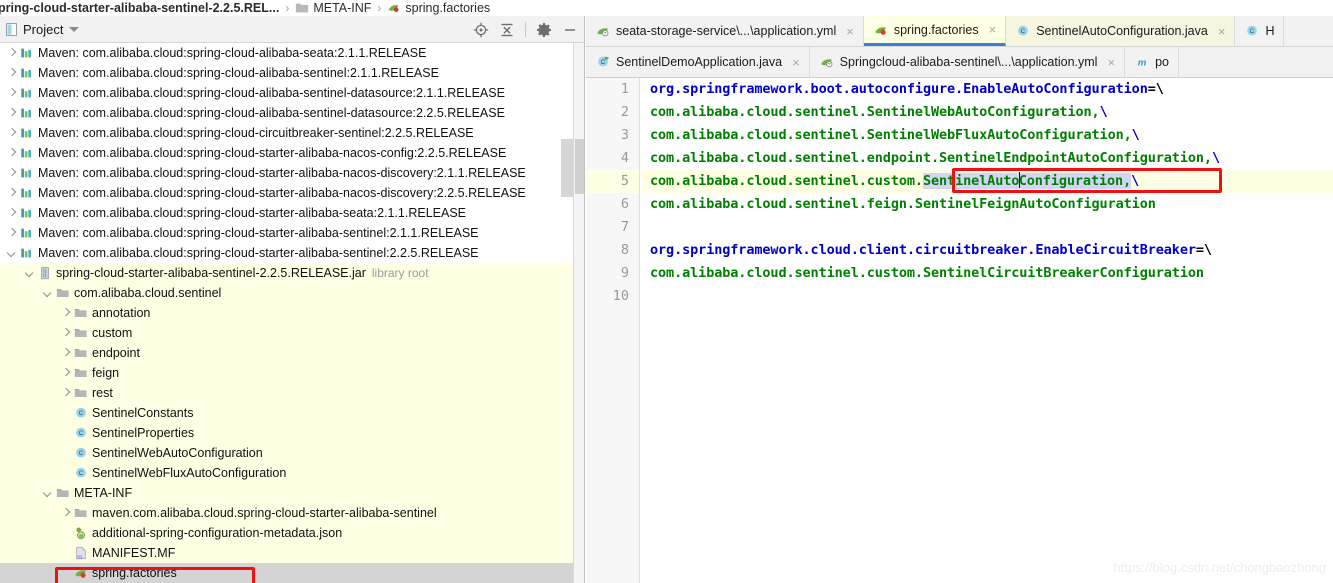 This screenshot has height=583, width=1333. What do you see at coordinates (292, 473) in the screenshot?
I see `tree-row: C SentinelWebFluxAutoConfiguration` at bounding box center [292, 473].